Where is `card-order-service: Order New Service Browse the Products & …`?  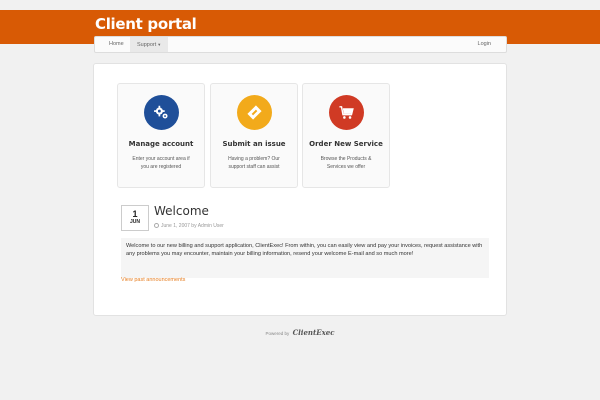 card-order-service: Order New Service Browse the Products & … is located at coordinates (346, 135).